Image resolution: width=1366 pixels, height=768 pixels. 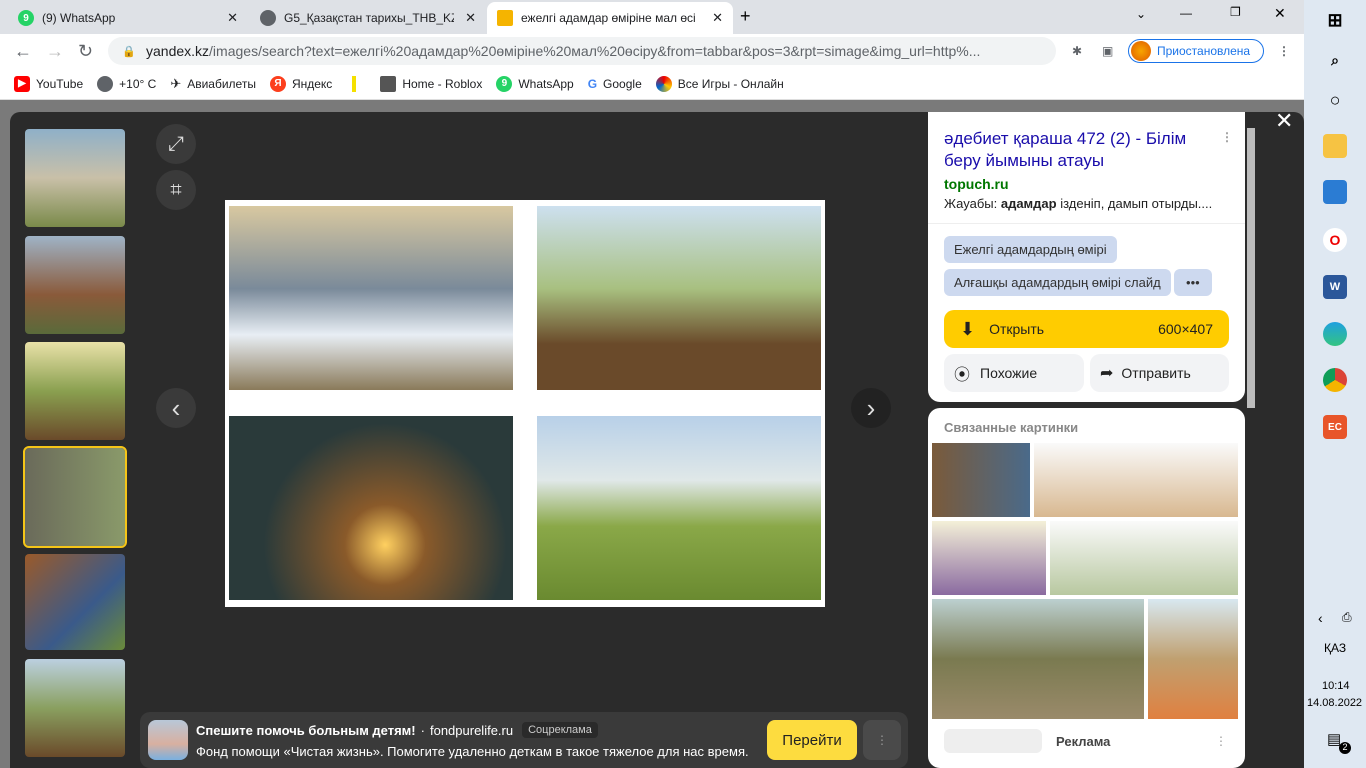 What do you see at coordinates (1107, 51) in the screenshot?
I see `sidepanel-icon: ▣` at bounding box center [1107, 51].